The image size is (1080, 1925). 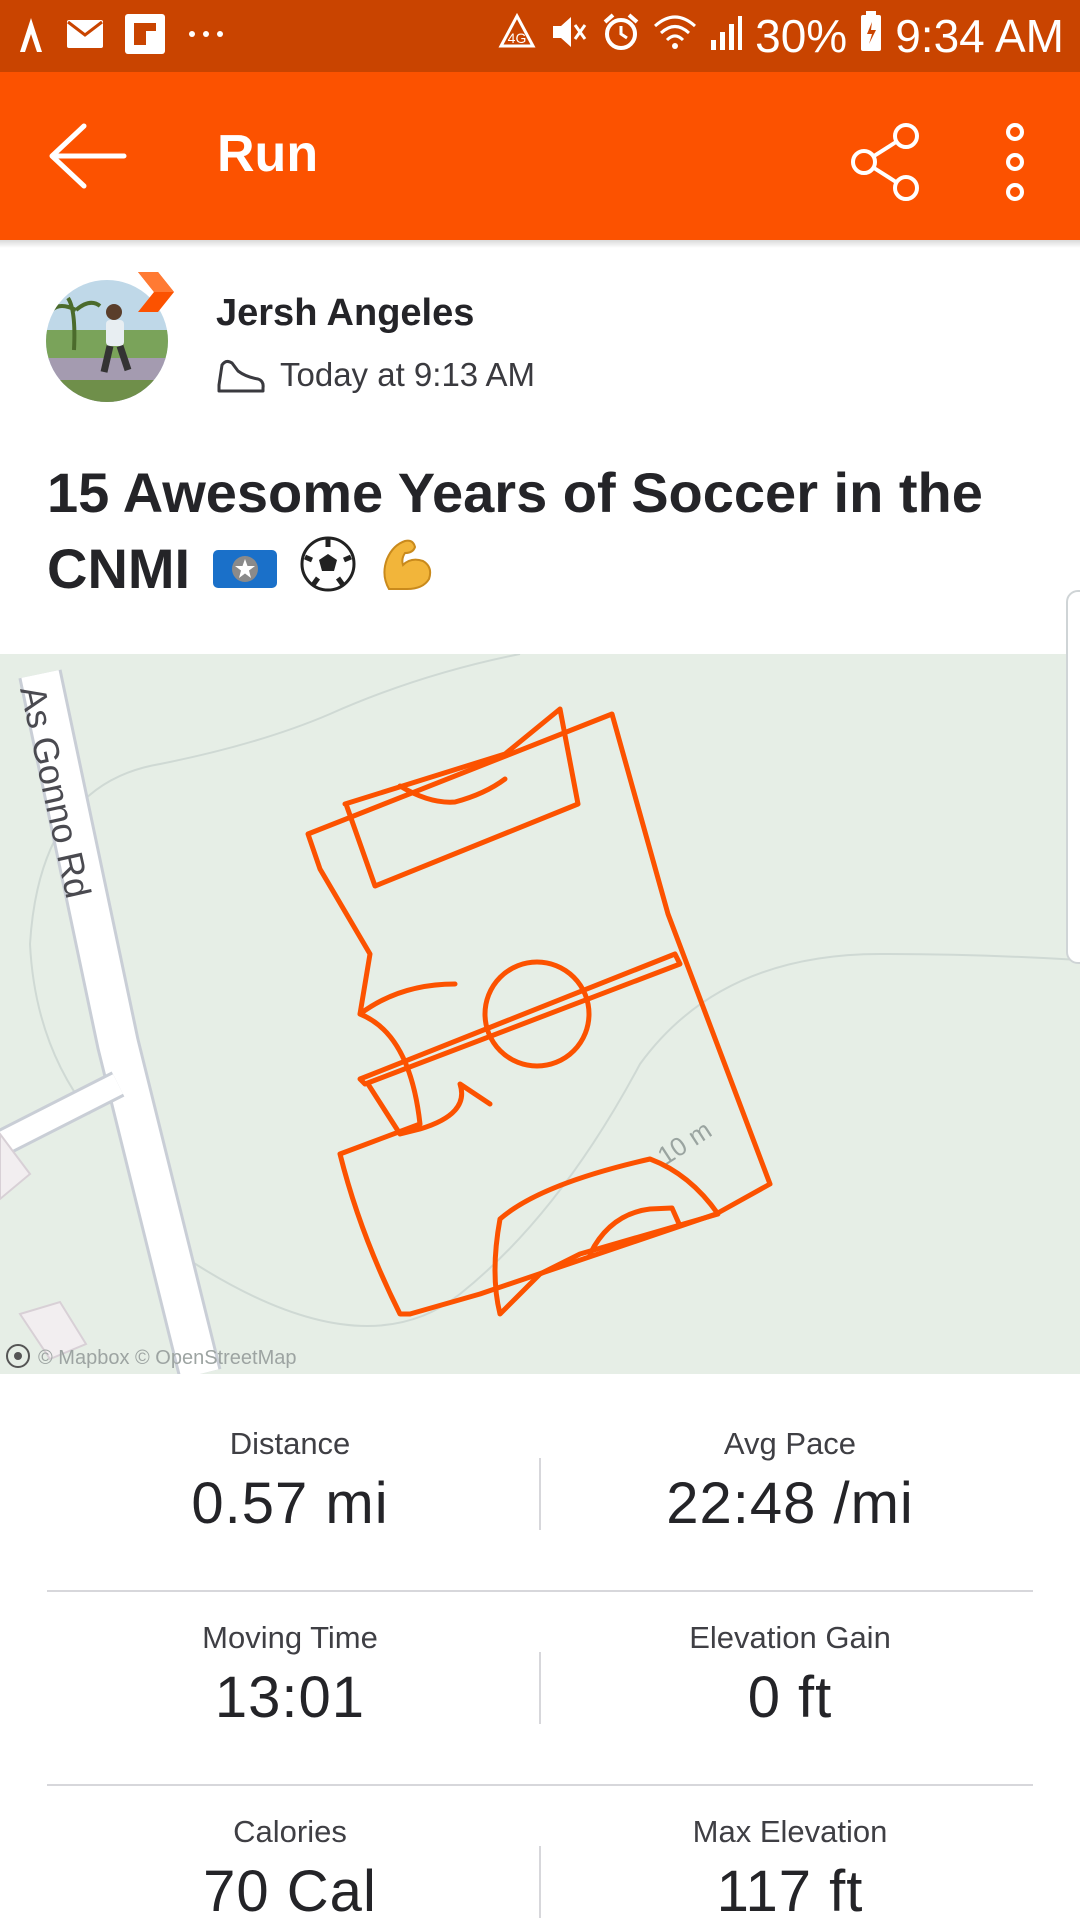 What do you see at coordinates (1073, 777) in the screenshot?
I see `scroll-handle` at bounding box center [1073, 777].